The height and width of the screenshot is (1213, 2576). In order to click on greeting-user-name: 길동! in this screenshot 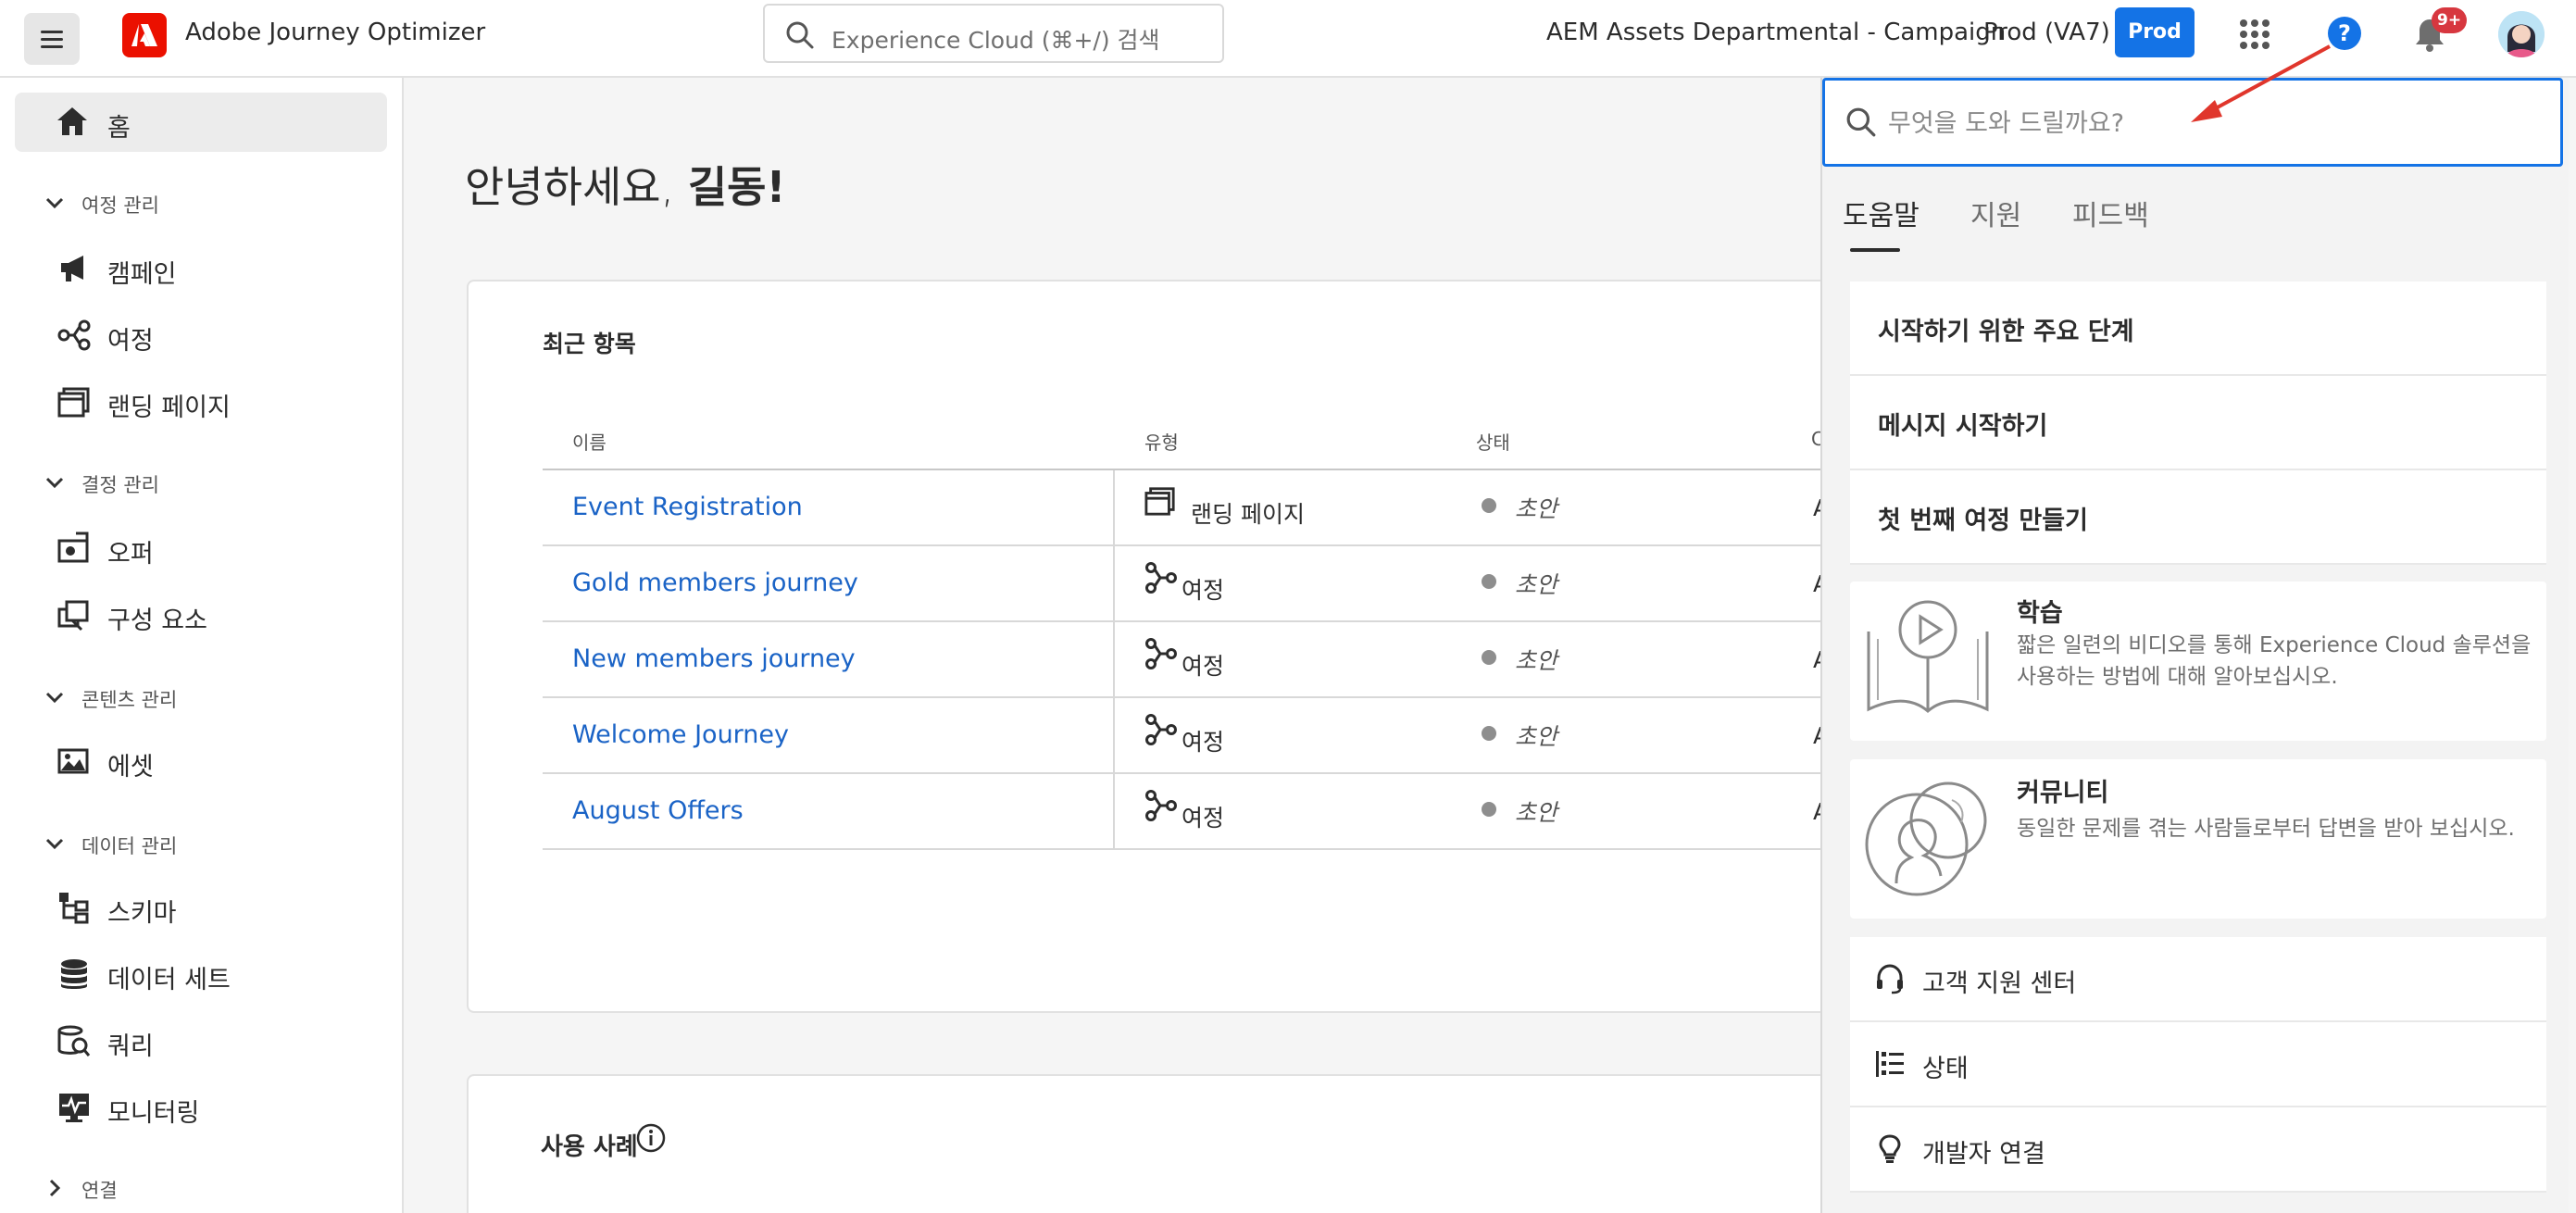, I will do `click(736, 187)`.